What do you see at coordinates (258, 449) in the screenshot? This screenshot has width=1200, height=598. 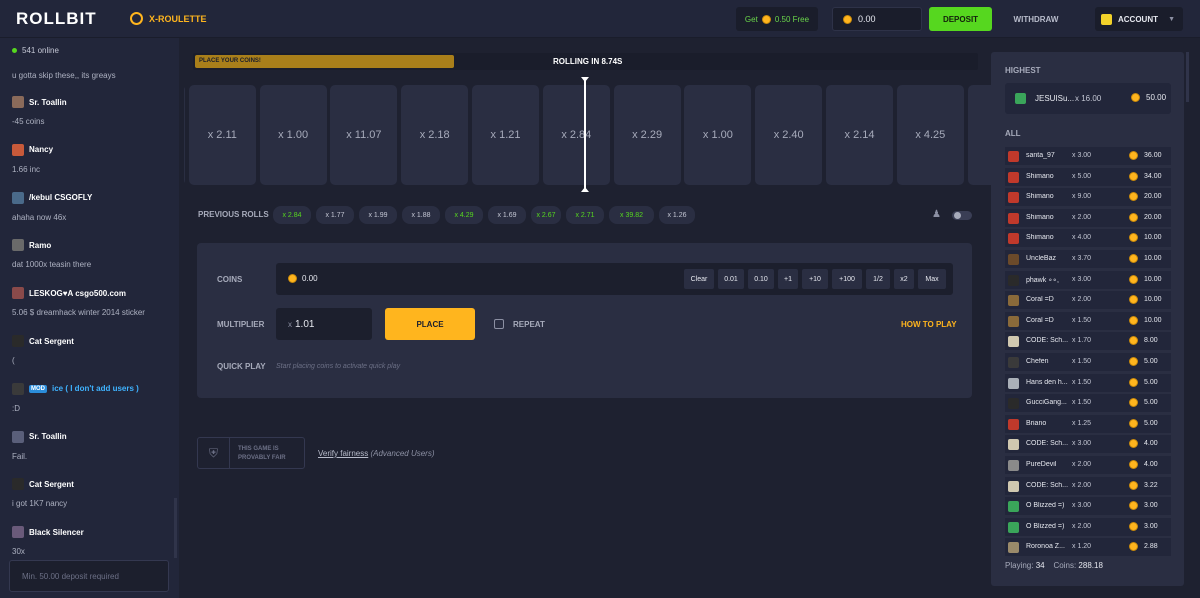 I see `fair-line-1: THIS GAME IS` at bounding box center [258, 449].